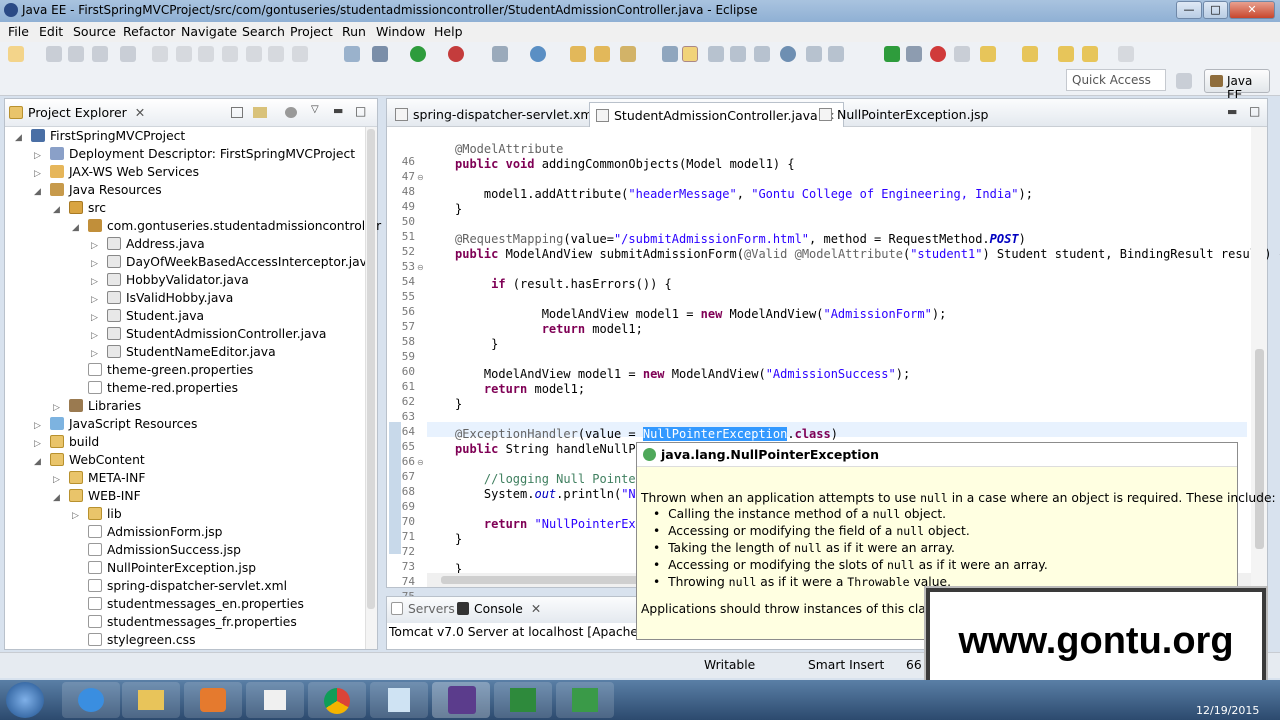 The height and width of the screenshot is (720, 1280). What do you see at coordinates (188, 604) in the screenshot?
I see `tree-item: studentmessages_en.properties` at bounding box center [188, 604].